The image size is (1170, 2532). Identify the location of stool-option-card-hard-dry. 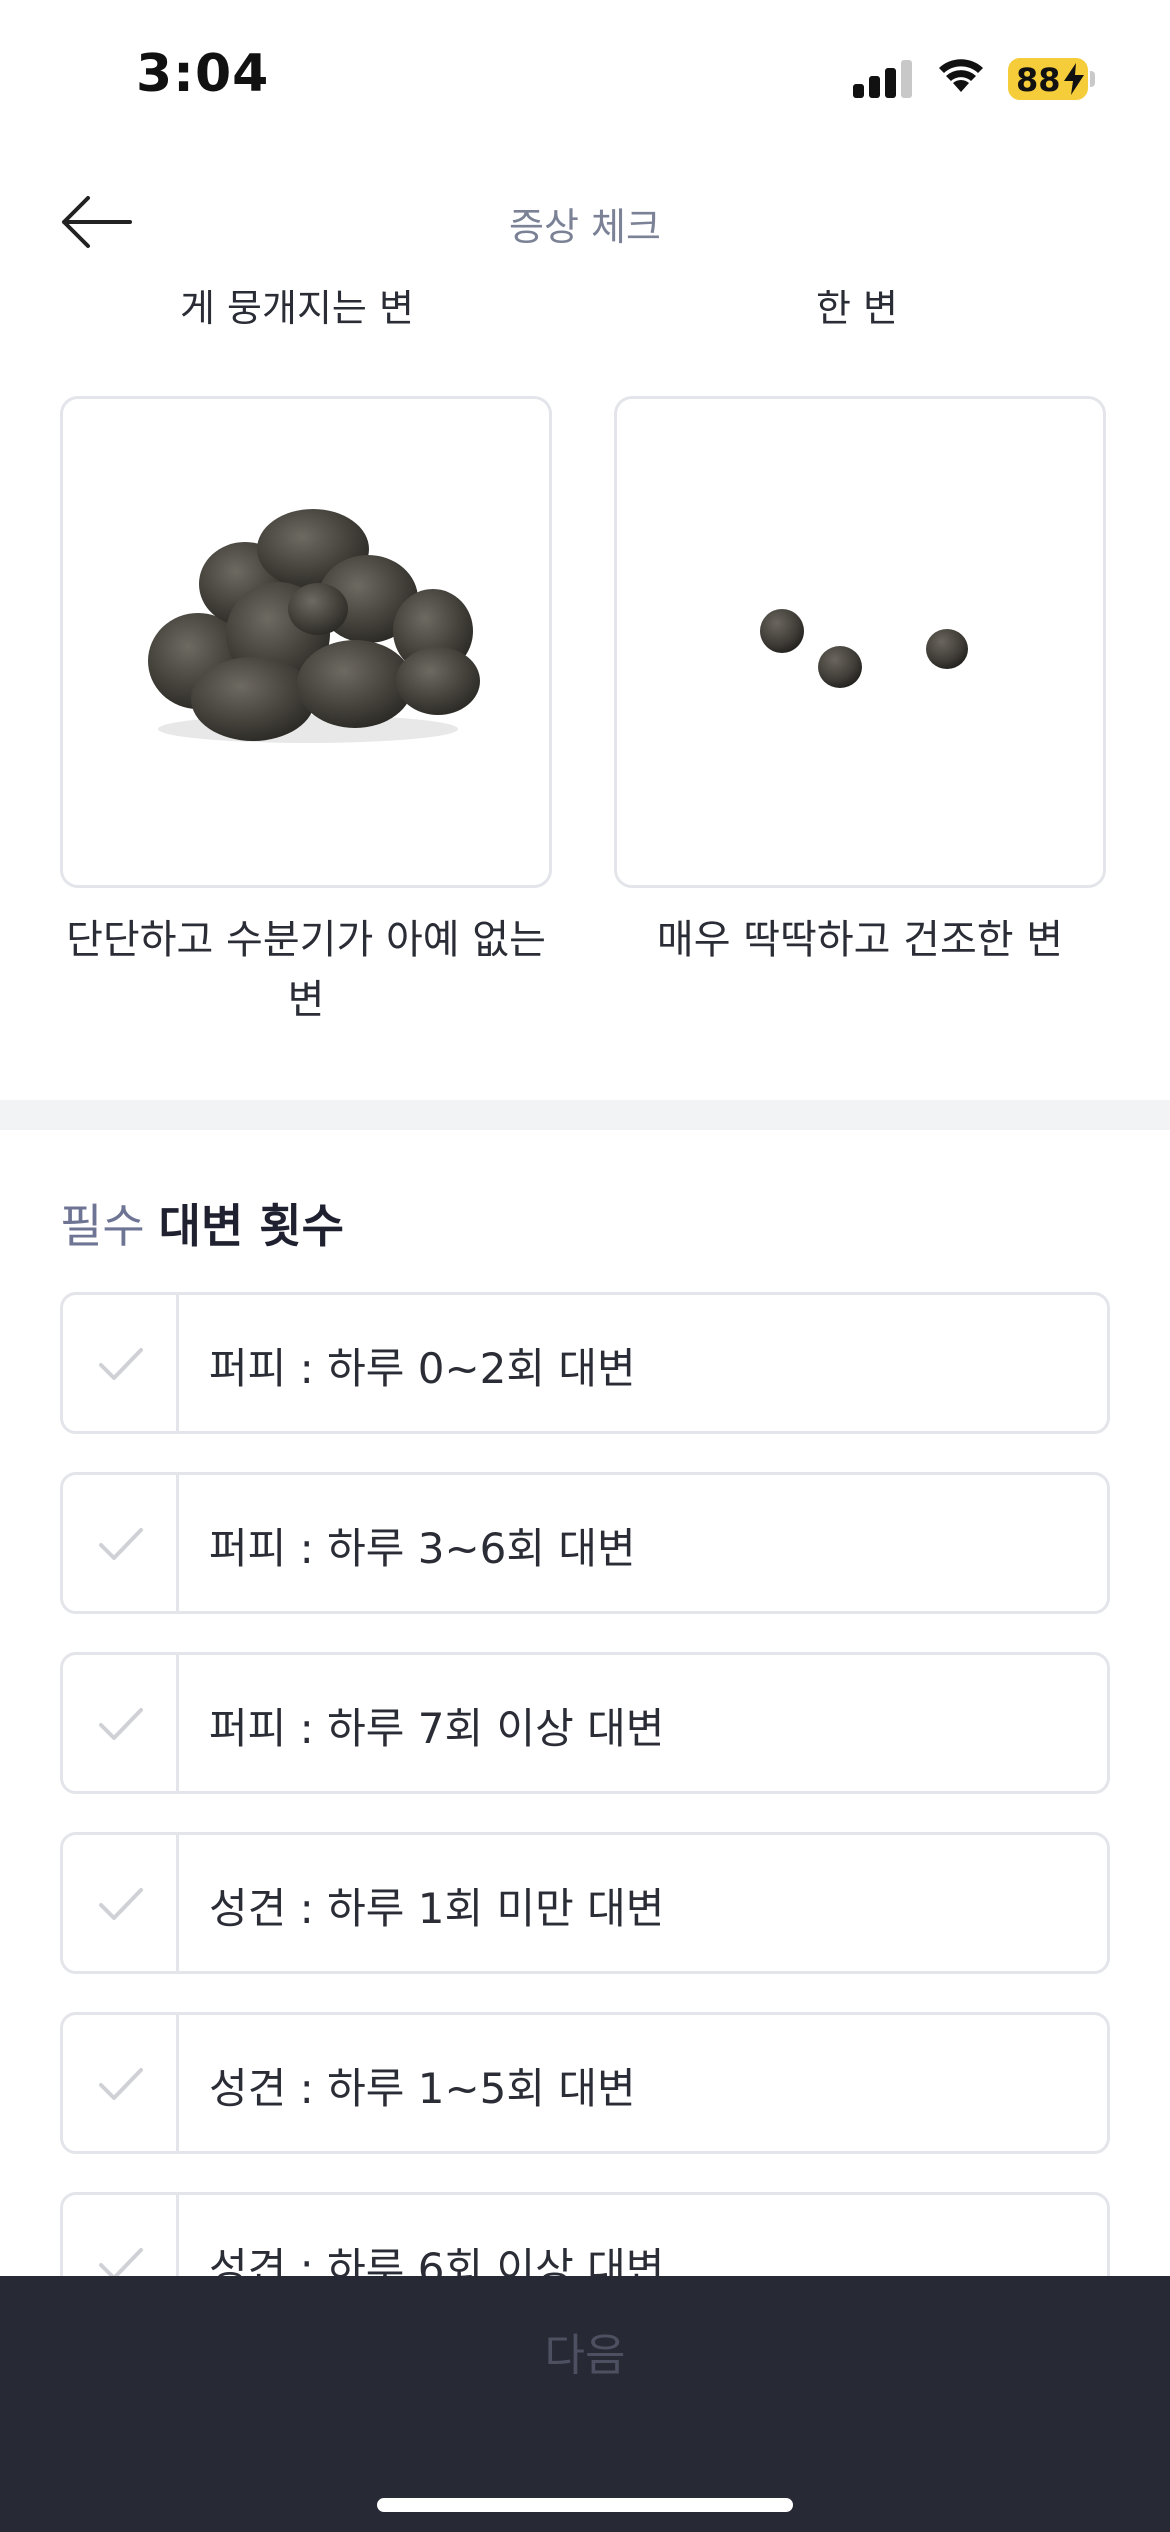
(306, 642).